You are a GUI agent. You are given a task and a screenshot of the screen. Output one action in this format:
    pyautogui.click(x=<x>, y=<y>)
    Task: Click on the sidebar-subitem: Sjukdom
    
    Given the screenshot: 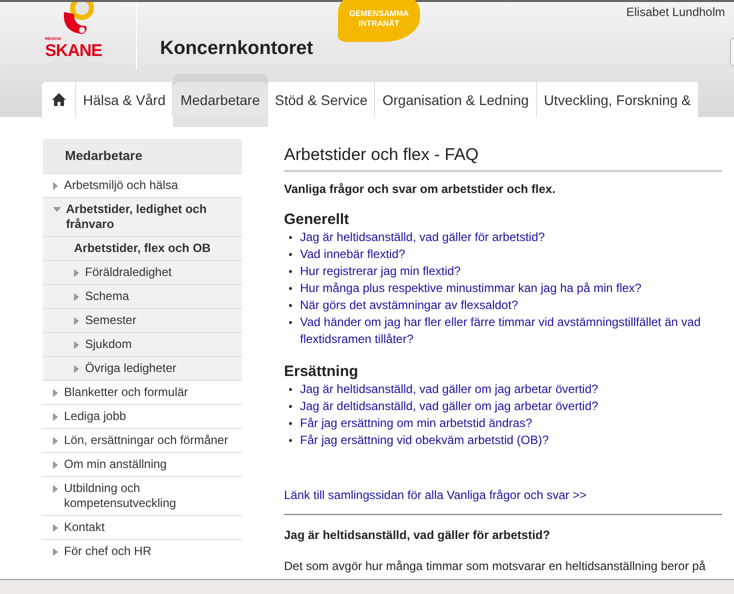 What is the action you would take?
    pyautogui.click(x=142, y=344)
    